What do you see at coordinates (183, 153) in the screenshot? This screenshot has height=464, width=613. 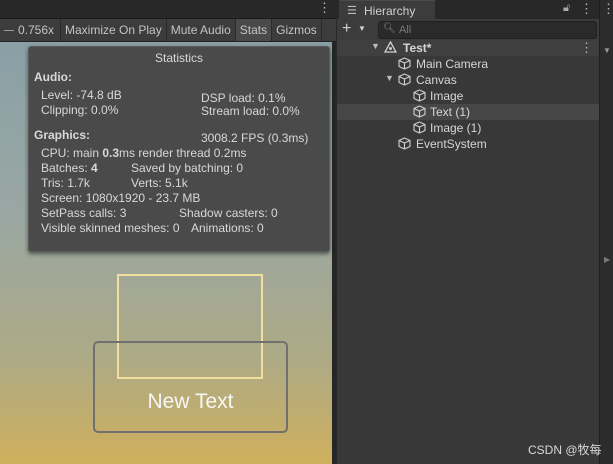 I see `cpu-suffix: ms render thread 0.2ms` at bounding box center [183, 153].